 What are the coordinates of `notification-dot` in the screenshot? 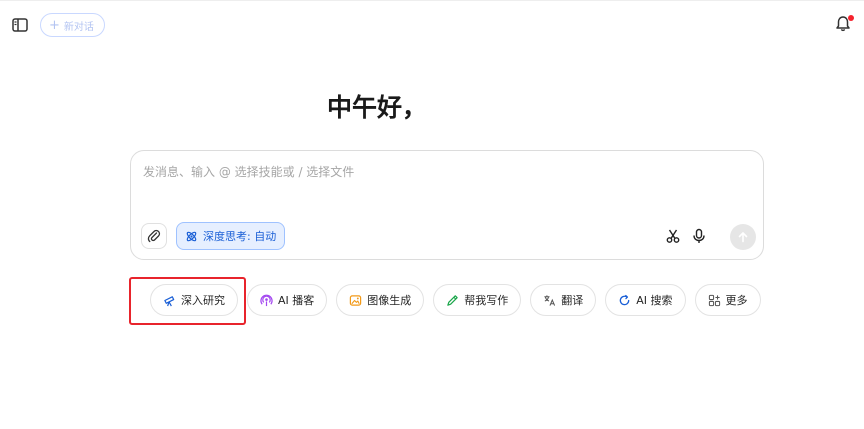 It's located at (851, 18).